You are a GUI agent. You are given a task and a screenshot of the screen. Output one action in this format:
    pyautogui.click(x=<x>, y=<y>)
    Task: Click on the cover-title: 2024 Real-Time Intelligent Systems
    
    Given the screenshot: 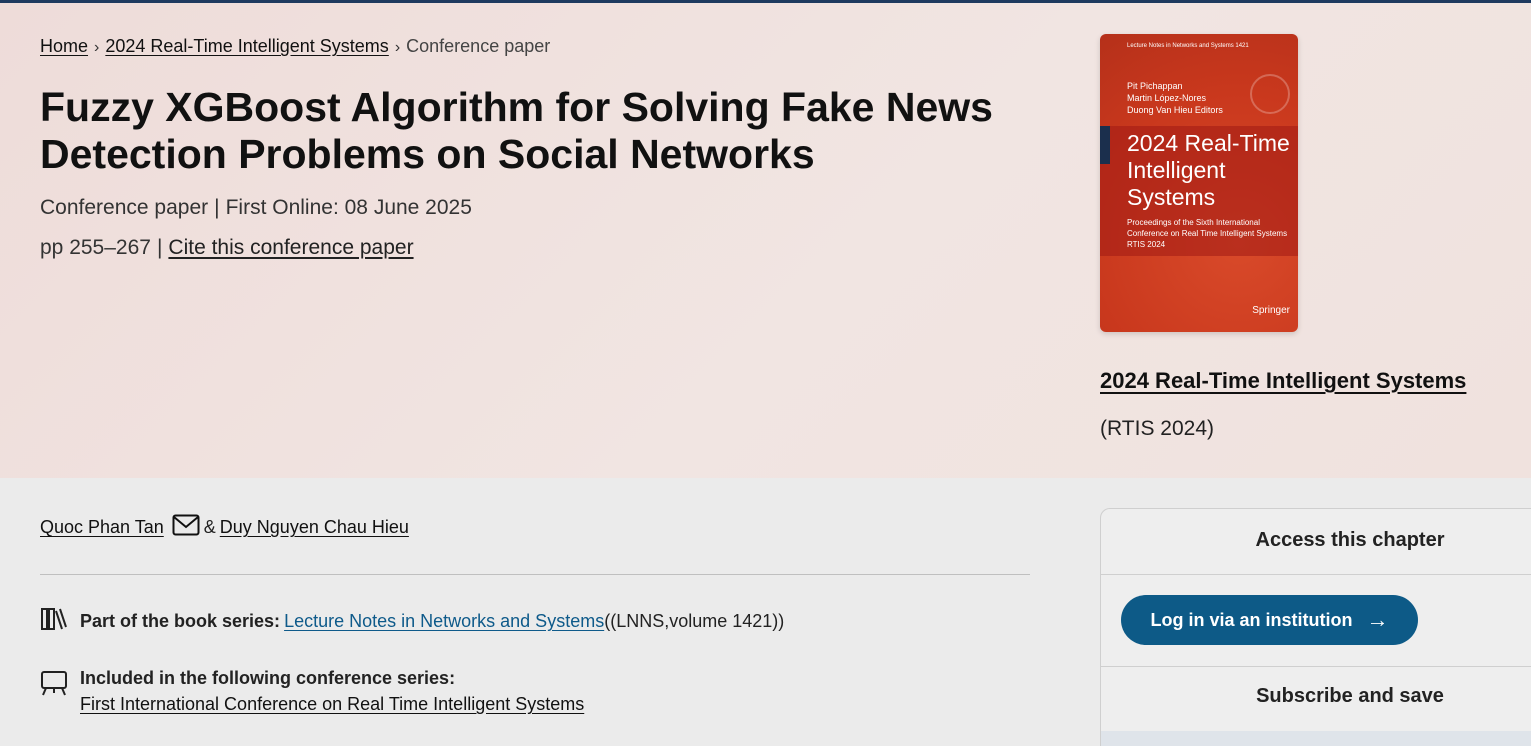 What is the action you would take?
    pyautogui.click(x=1208, y=170)
    